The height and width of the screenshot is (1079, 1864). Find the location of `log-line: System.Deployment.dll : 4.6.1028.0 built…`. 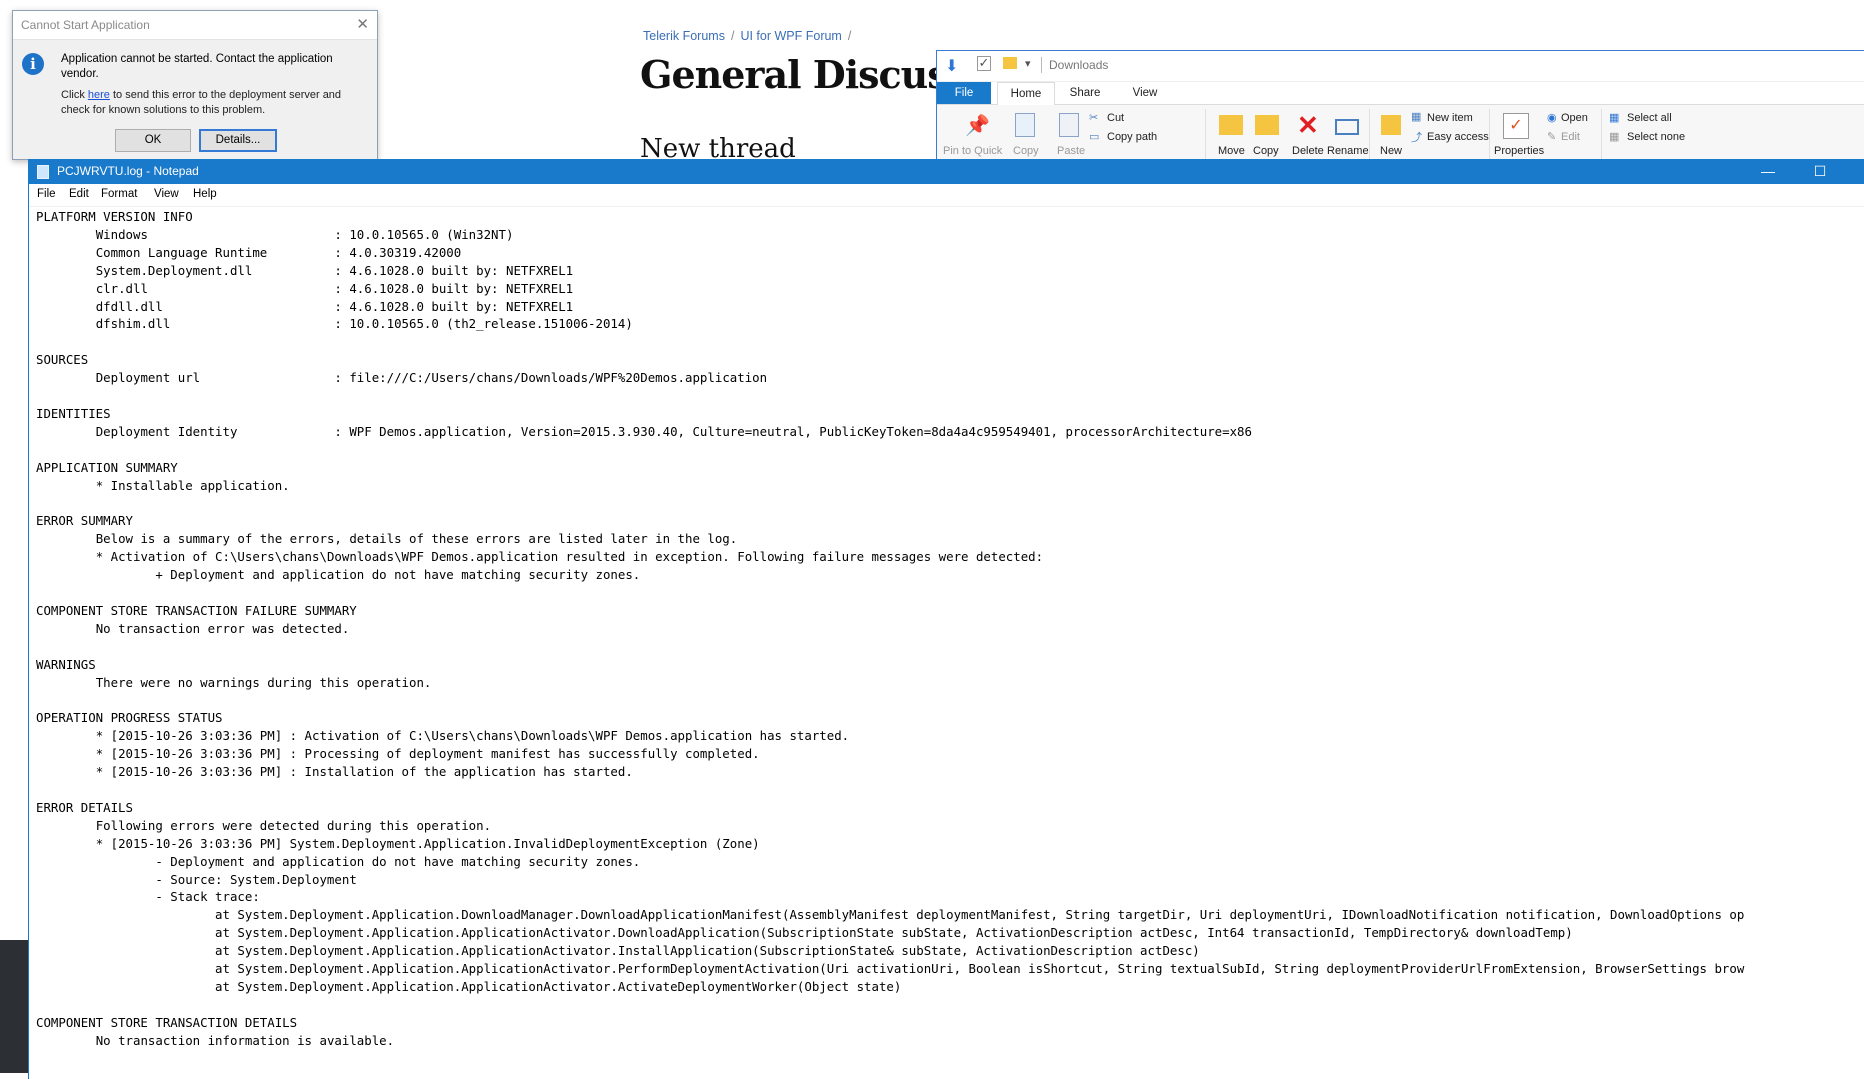

log-line: System.Deployment.dll : 4.6.1028.0 built… is located at coordinates (305, 270).